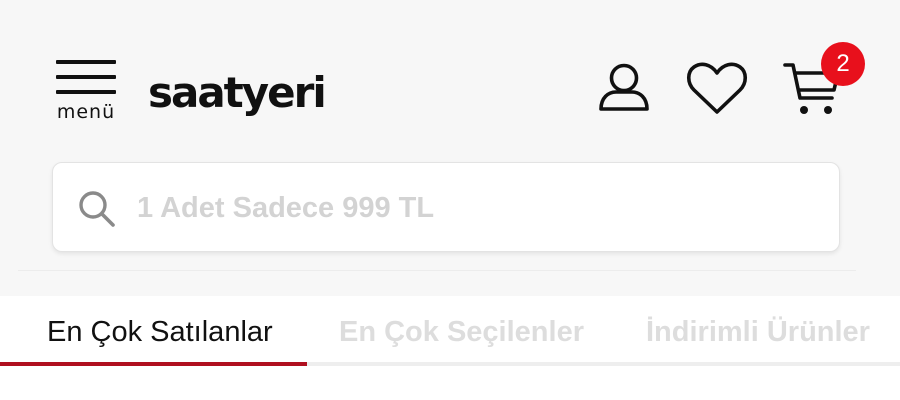 This screenshot has height=400, width=900. What do you see at coordinates (461, 336) in the screenshot?
I see `tab-most-selected: En Çok Seçilenler` at bounding box center [461, 336].